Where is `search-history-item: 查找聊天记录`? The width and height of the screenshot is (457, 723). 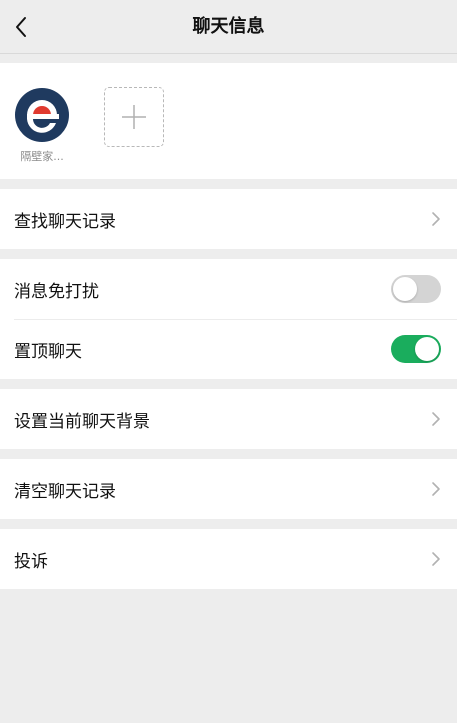
search-history-item: 查找聊天记录 is located at coordinates (228, 219).